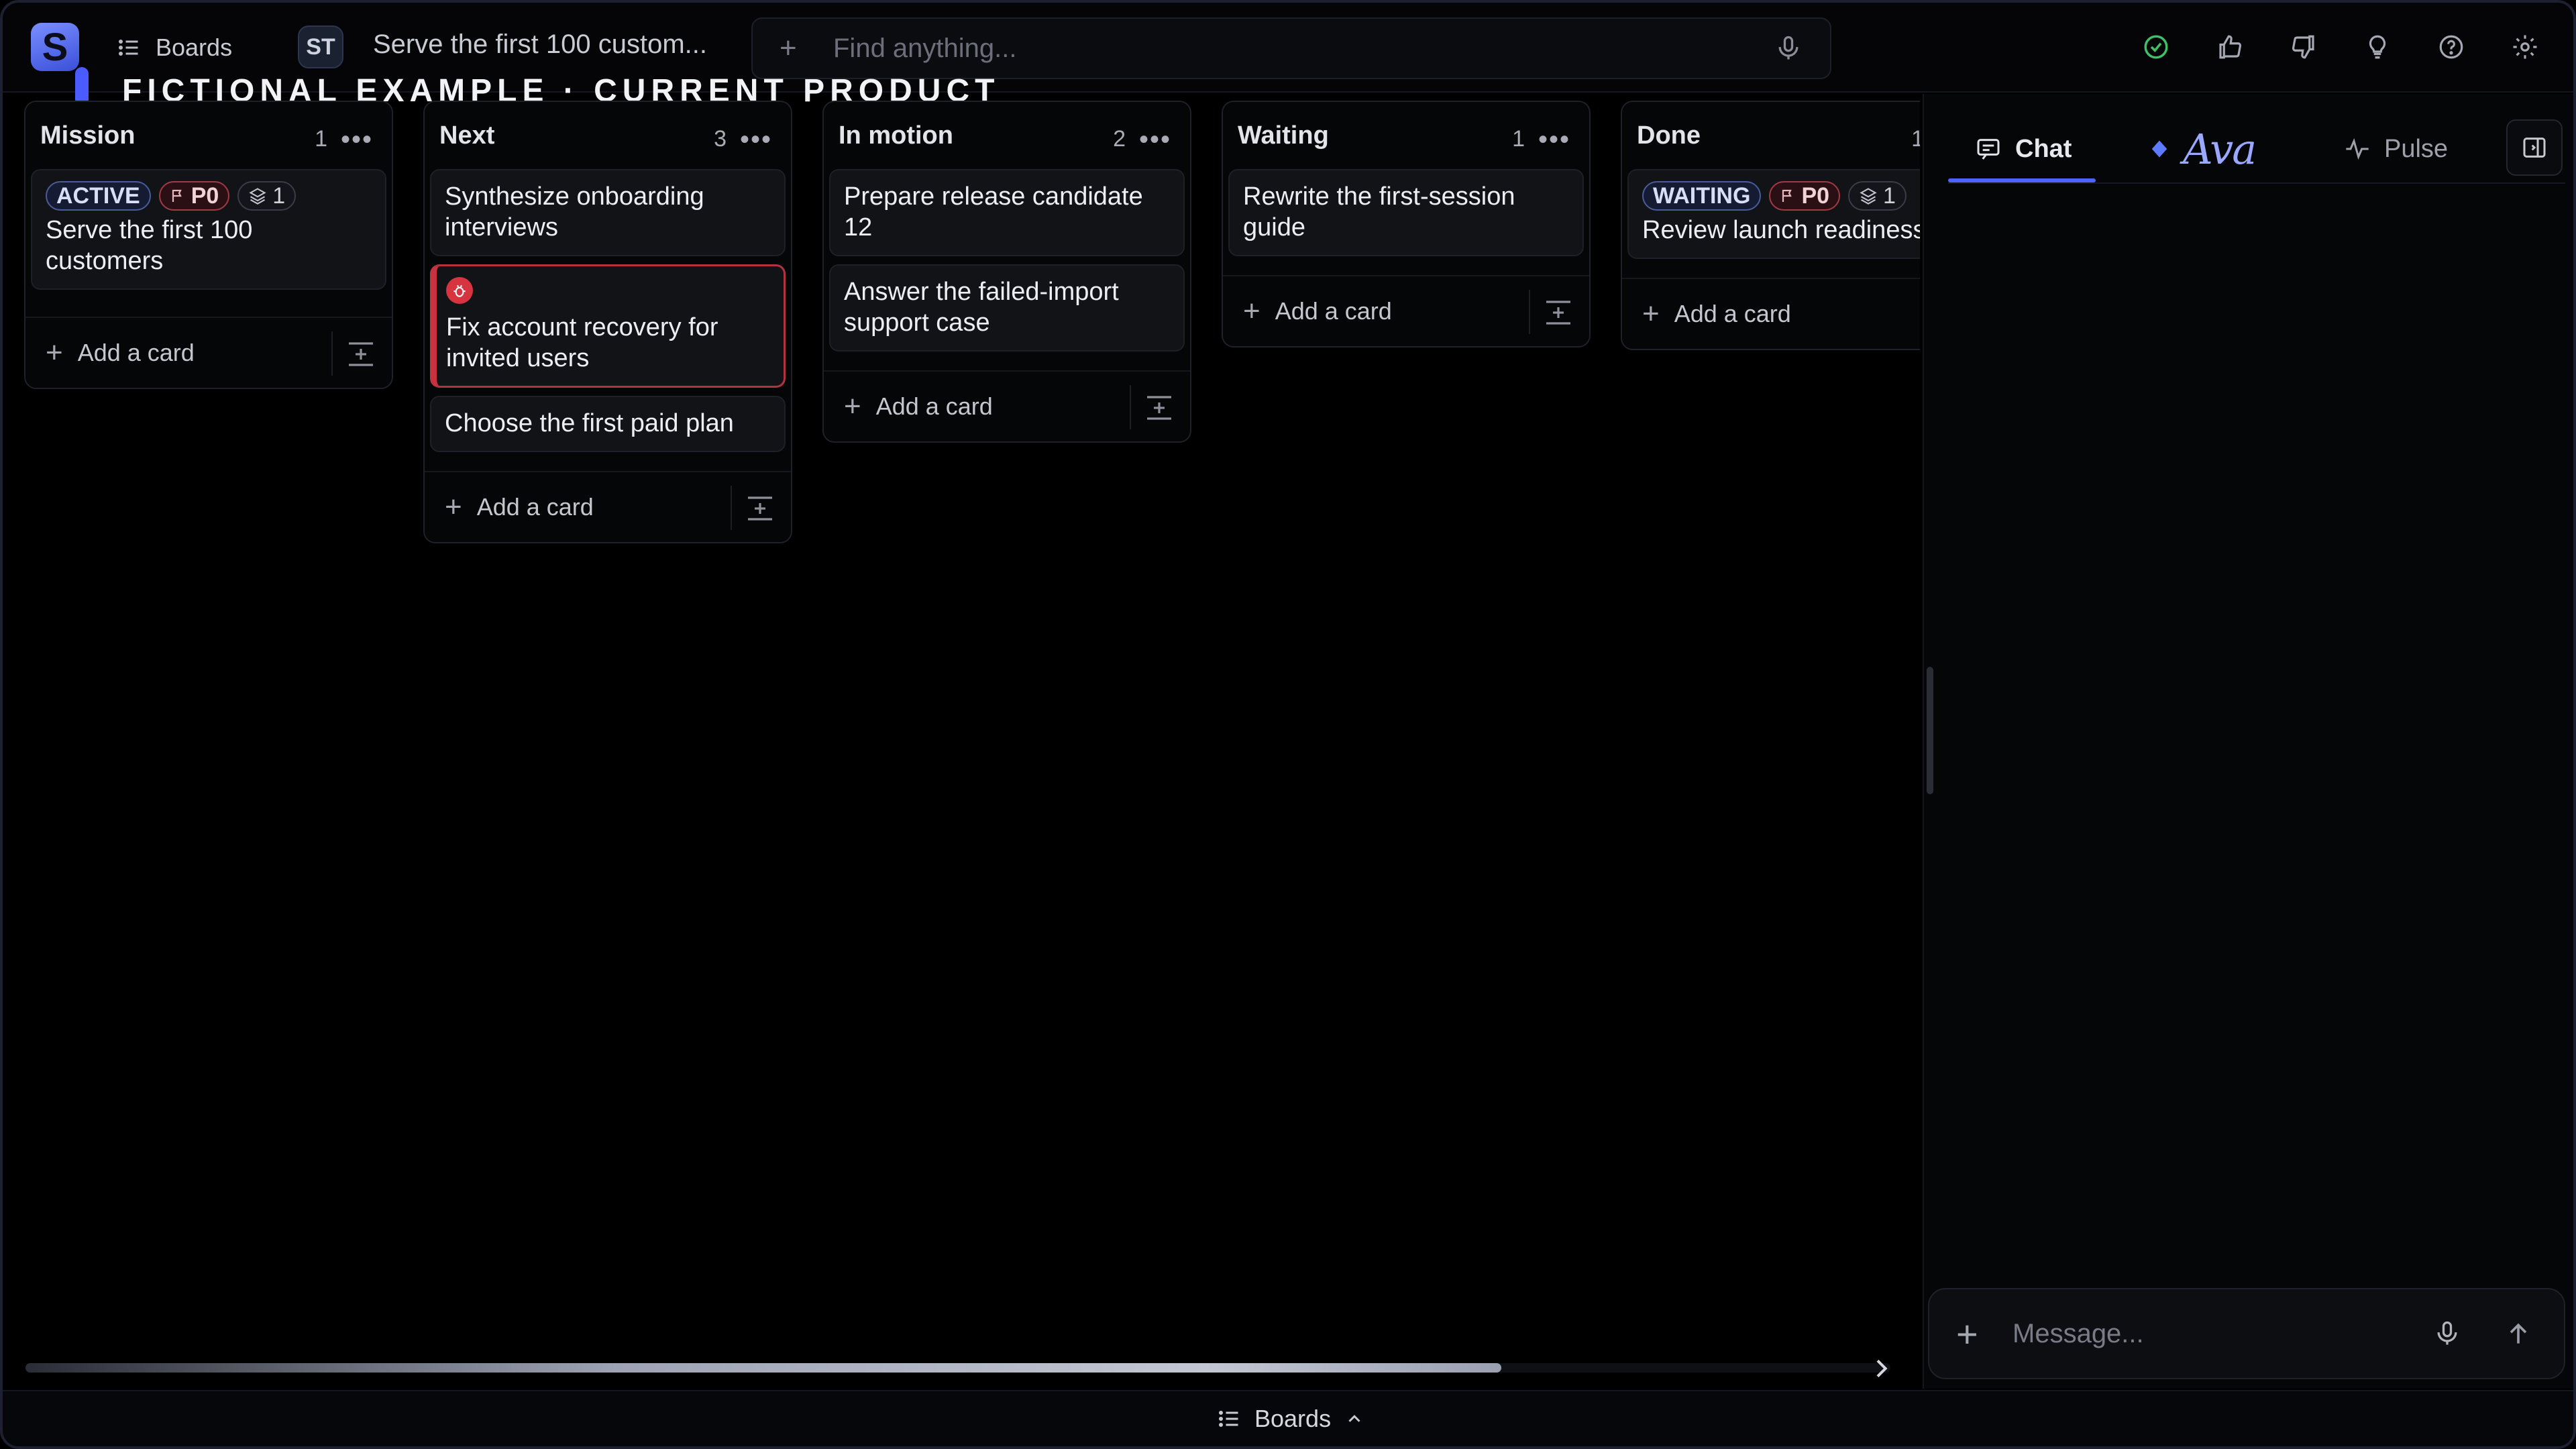 This screenshot has width=2576, height=1449. I want to click on tab-chat: Chat, so click(2023, 149).